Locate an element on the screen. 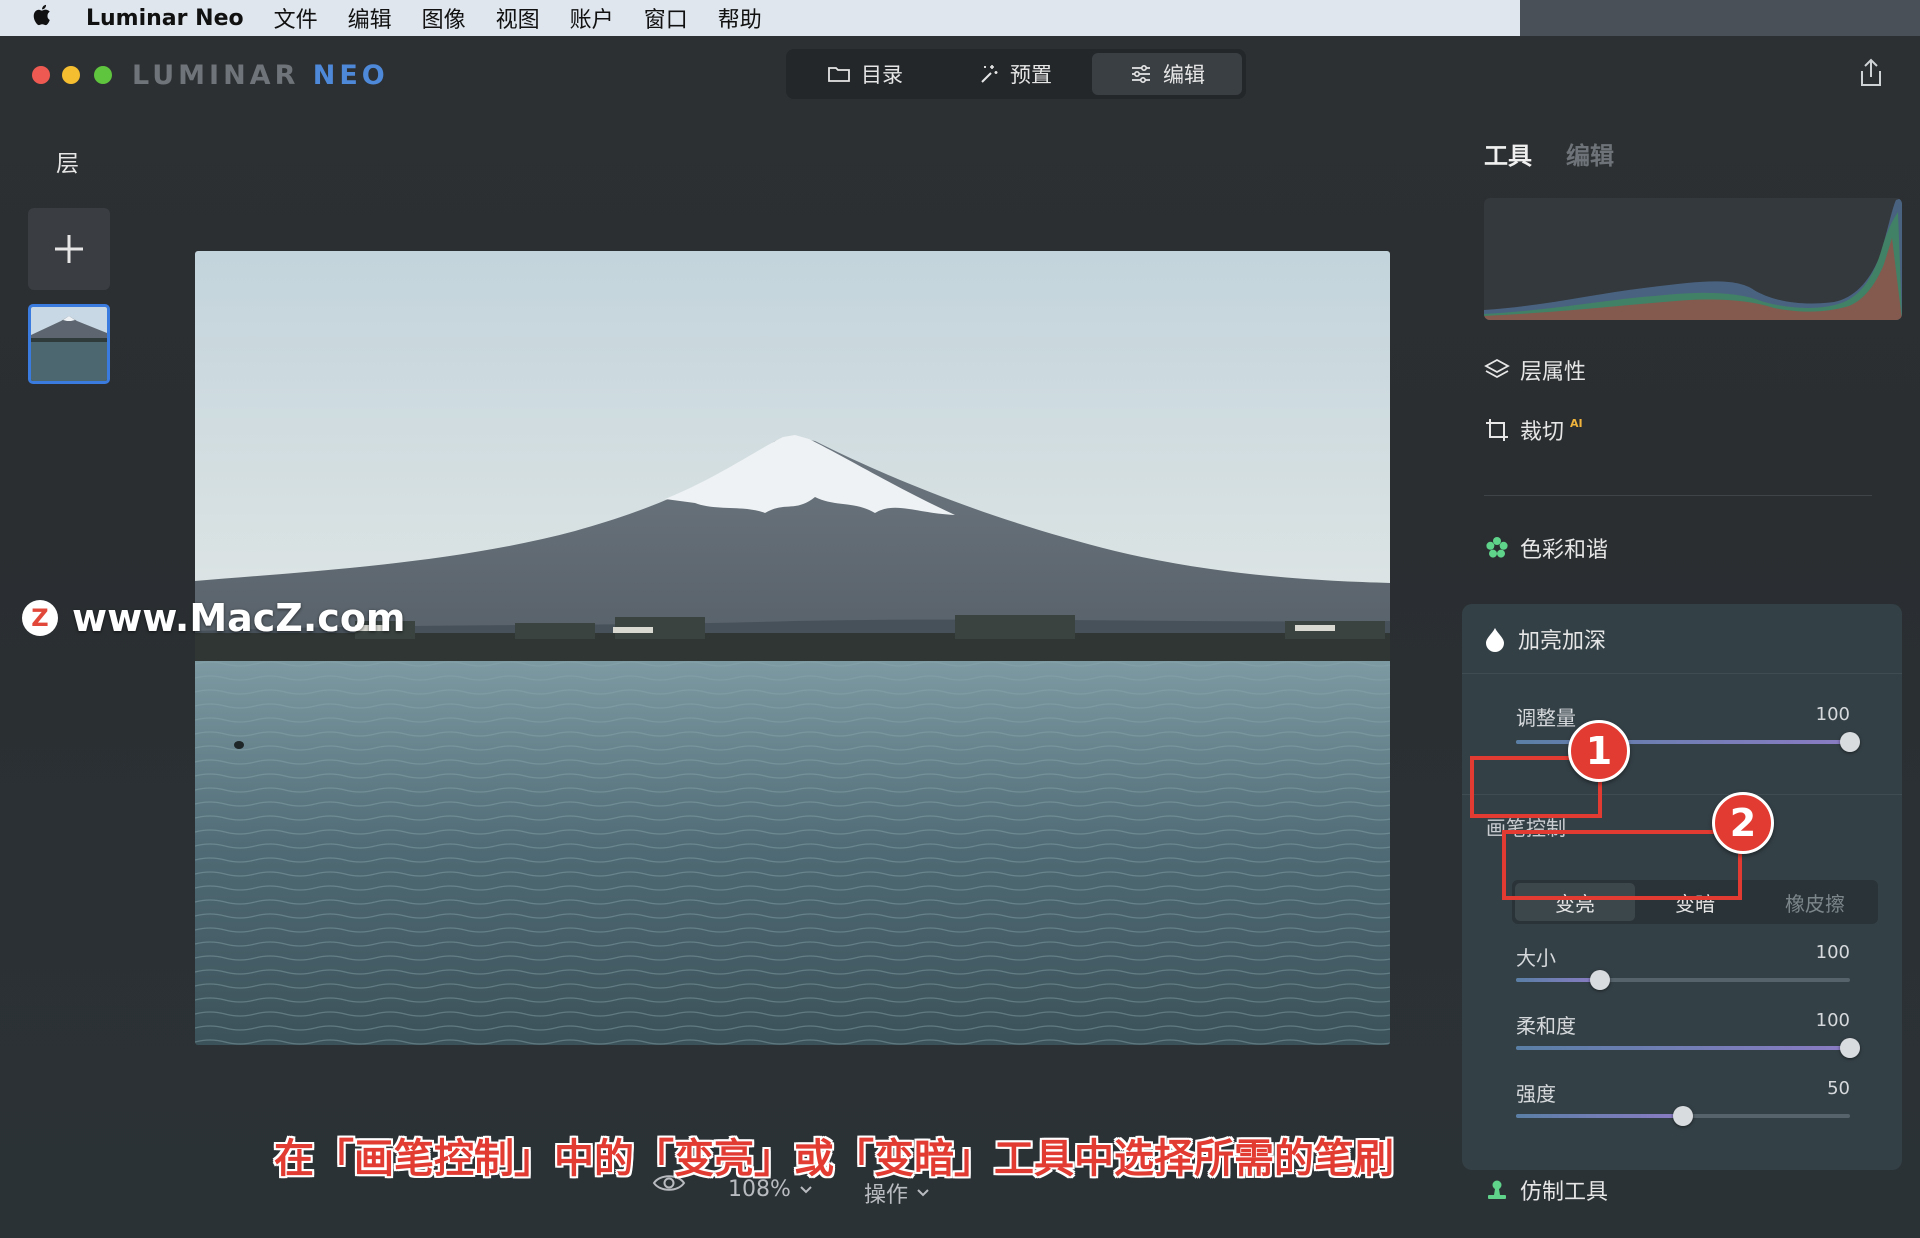 Image resolution: width=1920 pixels, height=1238 pixels. drop-icon is located at coordinates (1495, 639).